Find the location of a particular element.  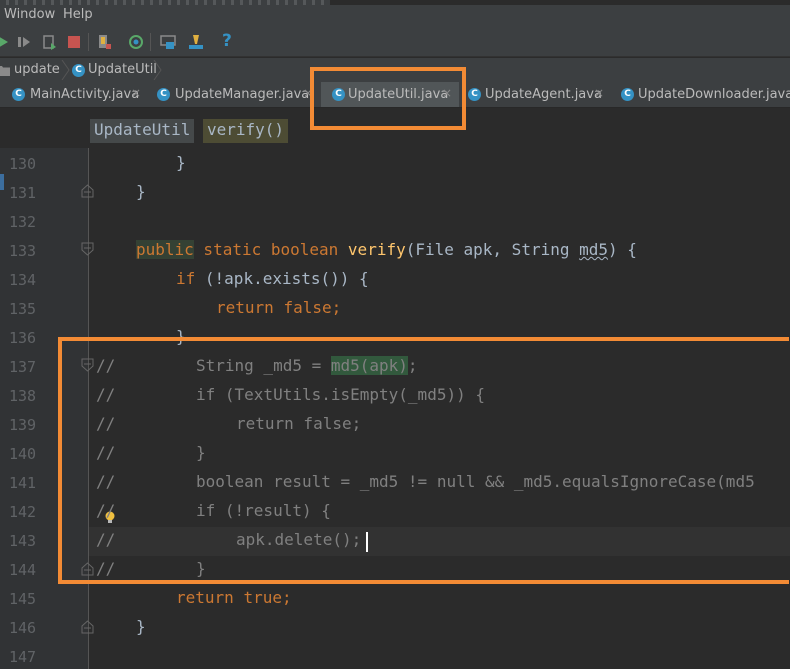

run-debug-icon is located at coordinates (6, 42).